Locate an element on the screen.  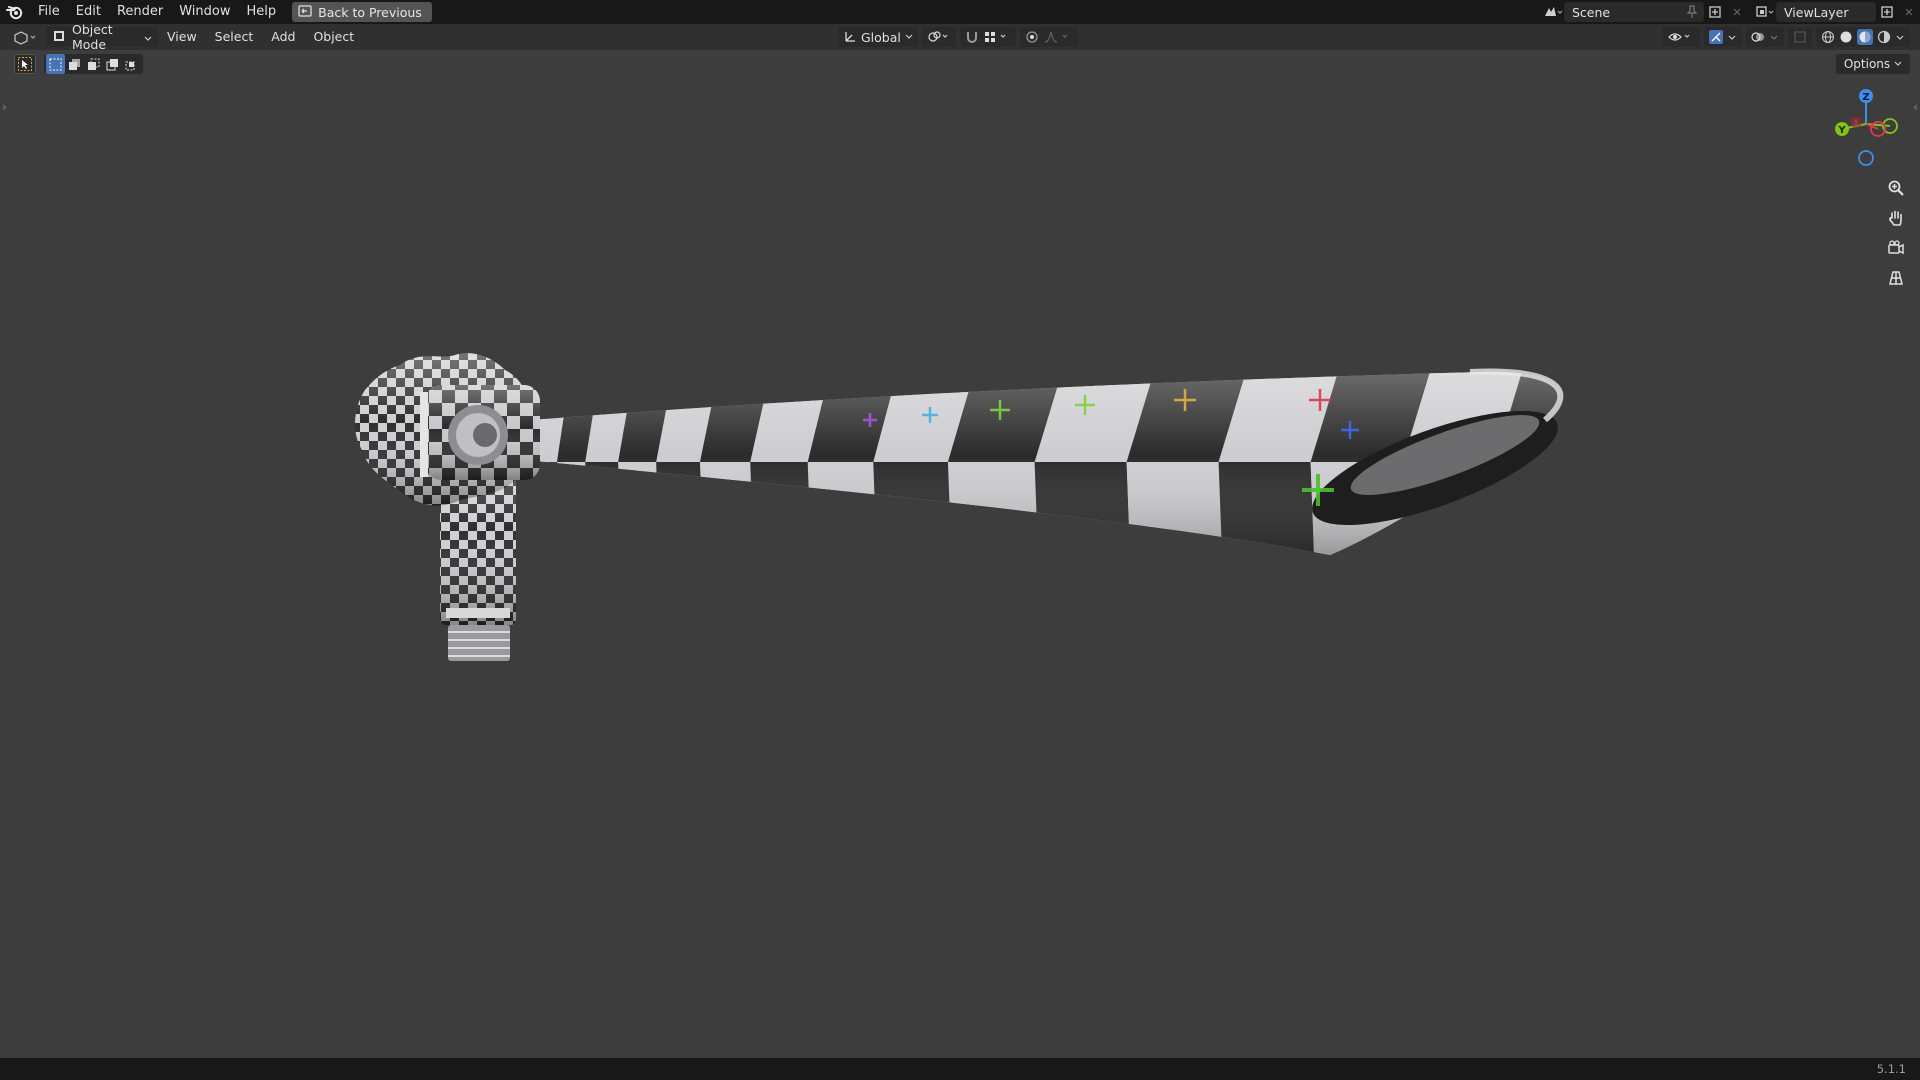
overlays-toggle is located at coordinates (1765, 37).